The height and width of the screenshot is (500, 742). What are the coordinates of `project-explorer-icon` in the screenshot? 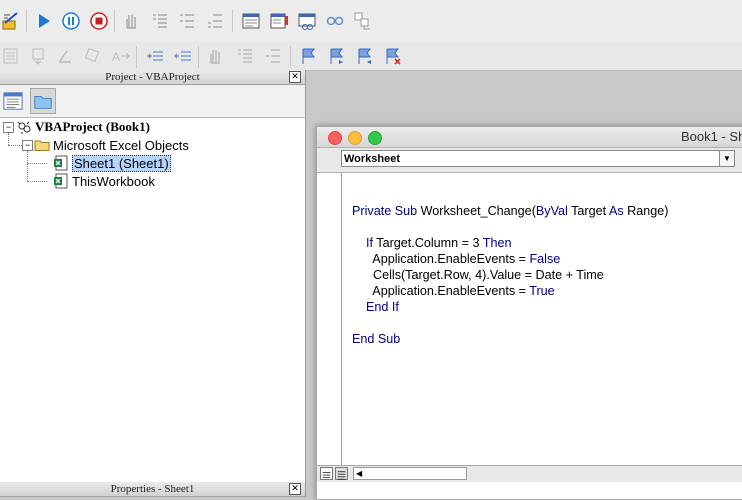 It's located at (307, 21).